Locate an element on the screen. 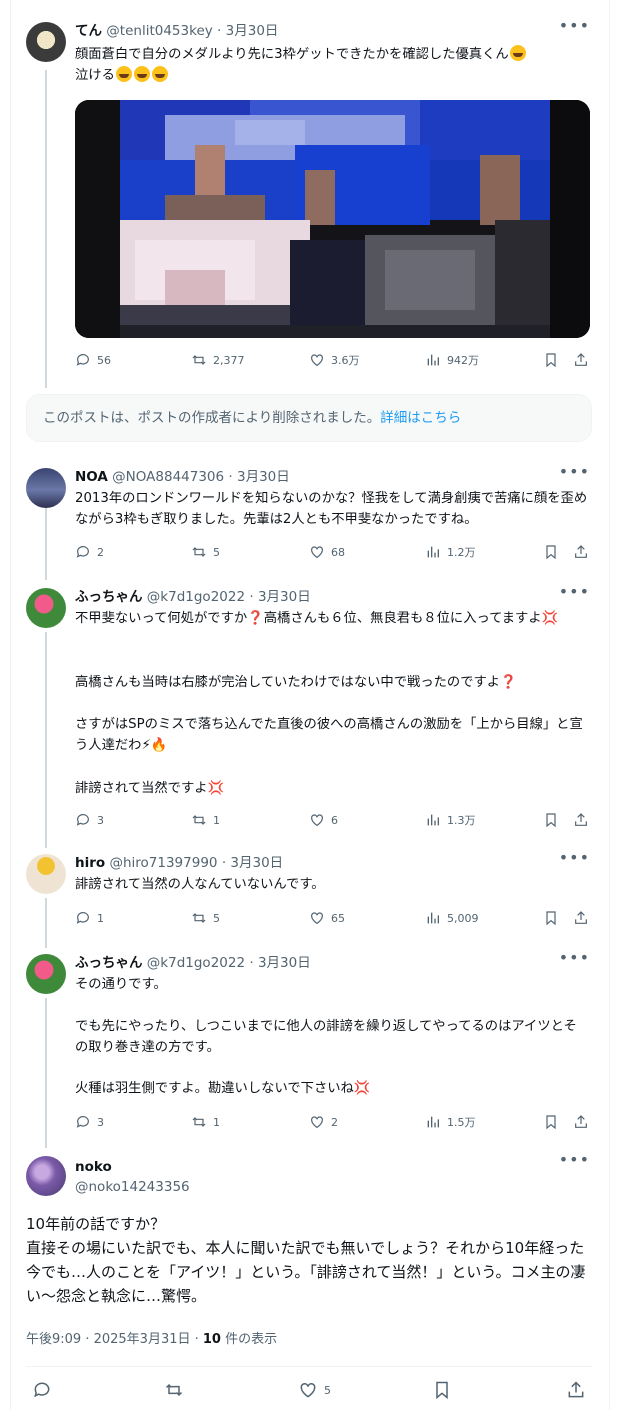  reply-button: 56 is located at coordinates (93, 360).